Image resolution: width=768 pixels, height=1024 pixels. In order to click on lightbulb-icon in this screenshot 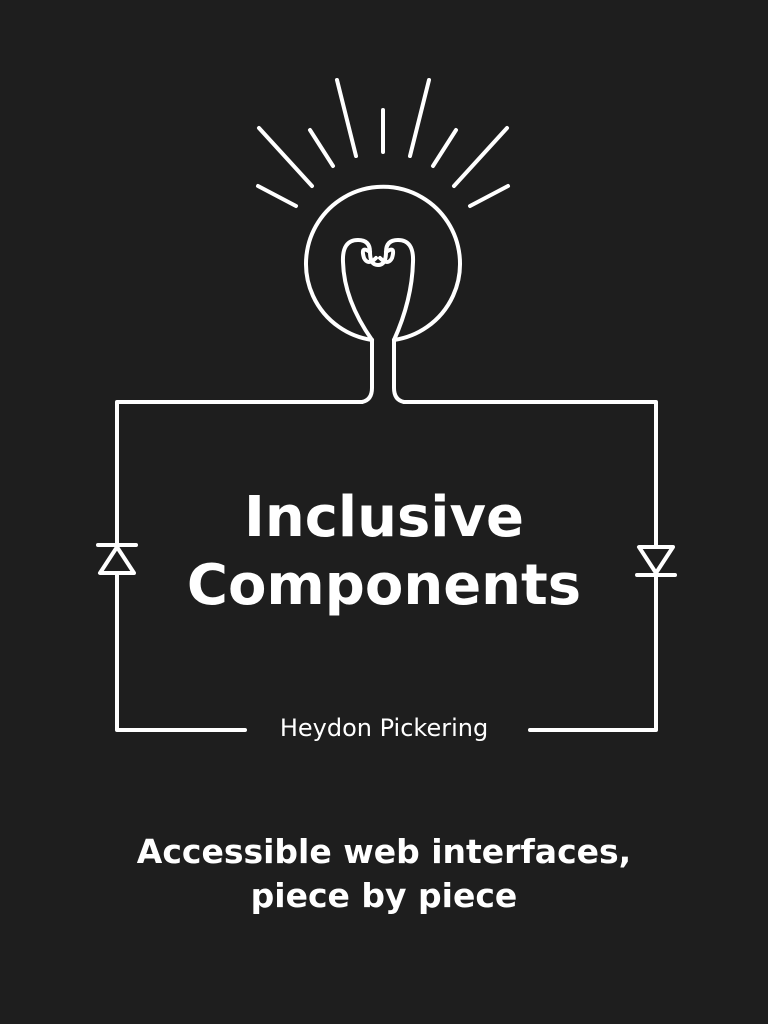, I will do `click(383, 294)`.